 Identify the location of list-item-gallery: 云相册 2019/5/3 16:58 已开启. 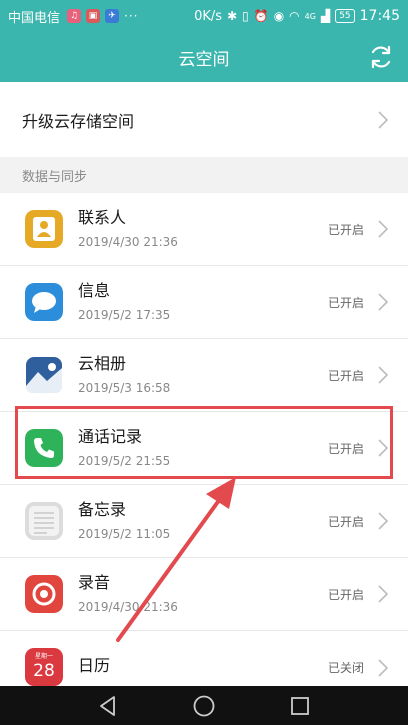
(204, 375).